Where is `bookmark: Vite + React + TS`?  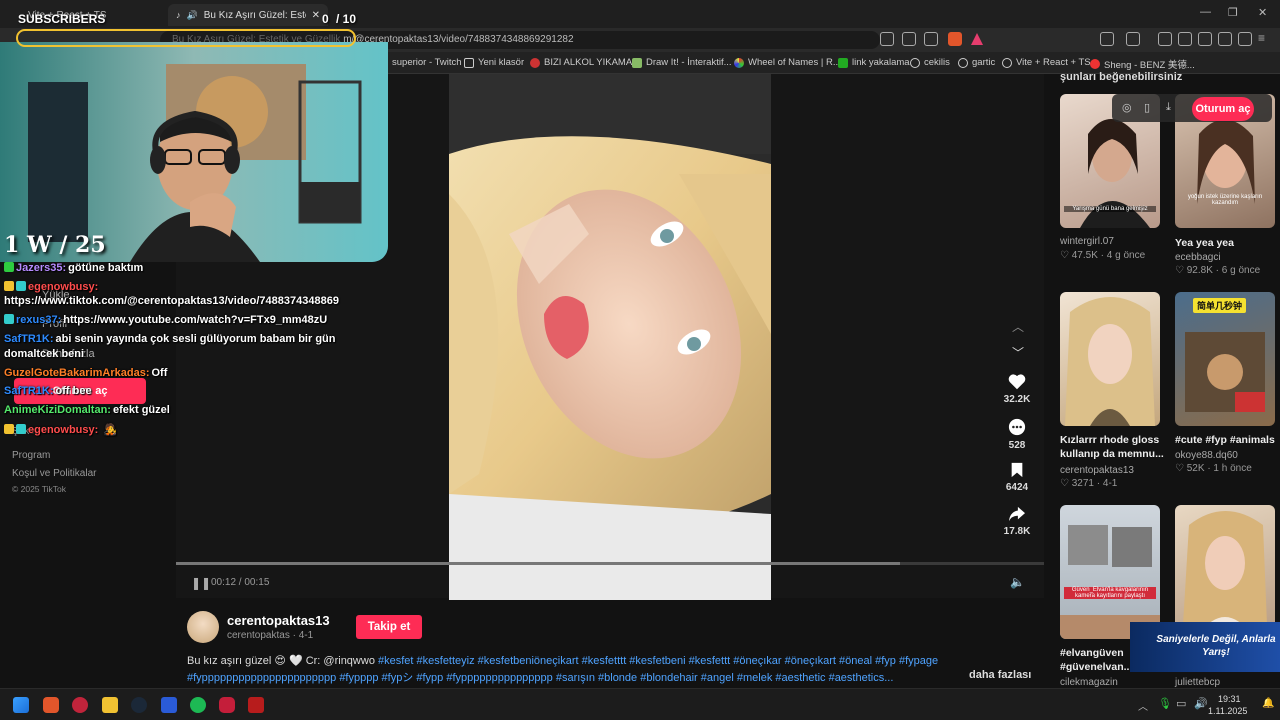 bookmark: Vite + React + TS is located at coordinates (1046, 62).